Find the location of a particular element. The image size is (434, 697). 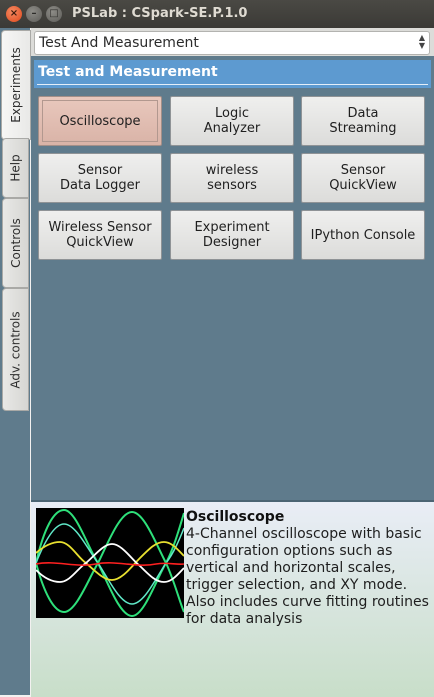

select-arrows-icon: ▲ ▼ is located at coordinates (421, 41).